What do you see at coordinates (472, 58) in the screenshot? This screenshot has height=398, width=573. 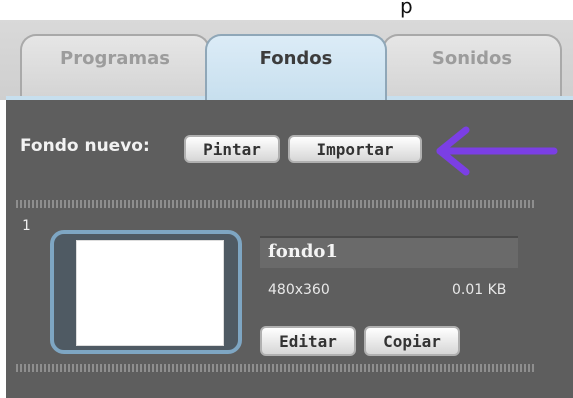 I see `tab-sonidos-label: Sonidos` at bounding box center [472, 58].